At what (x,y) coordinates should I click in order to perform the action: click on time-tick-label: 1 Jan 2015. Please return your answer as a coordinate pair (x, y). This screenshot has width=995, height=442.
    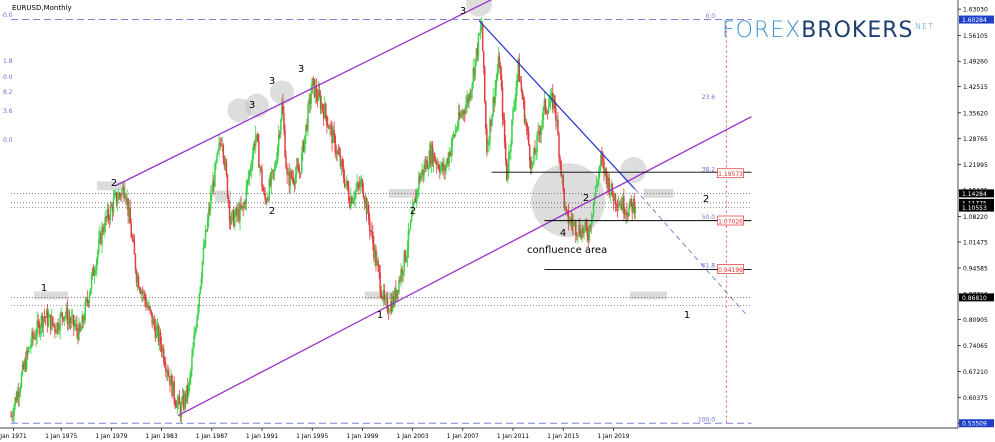
    Looking at the image, I should click on (563, 436).